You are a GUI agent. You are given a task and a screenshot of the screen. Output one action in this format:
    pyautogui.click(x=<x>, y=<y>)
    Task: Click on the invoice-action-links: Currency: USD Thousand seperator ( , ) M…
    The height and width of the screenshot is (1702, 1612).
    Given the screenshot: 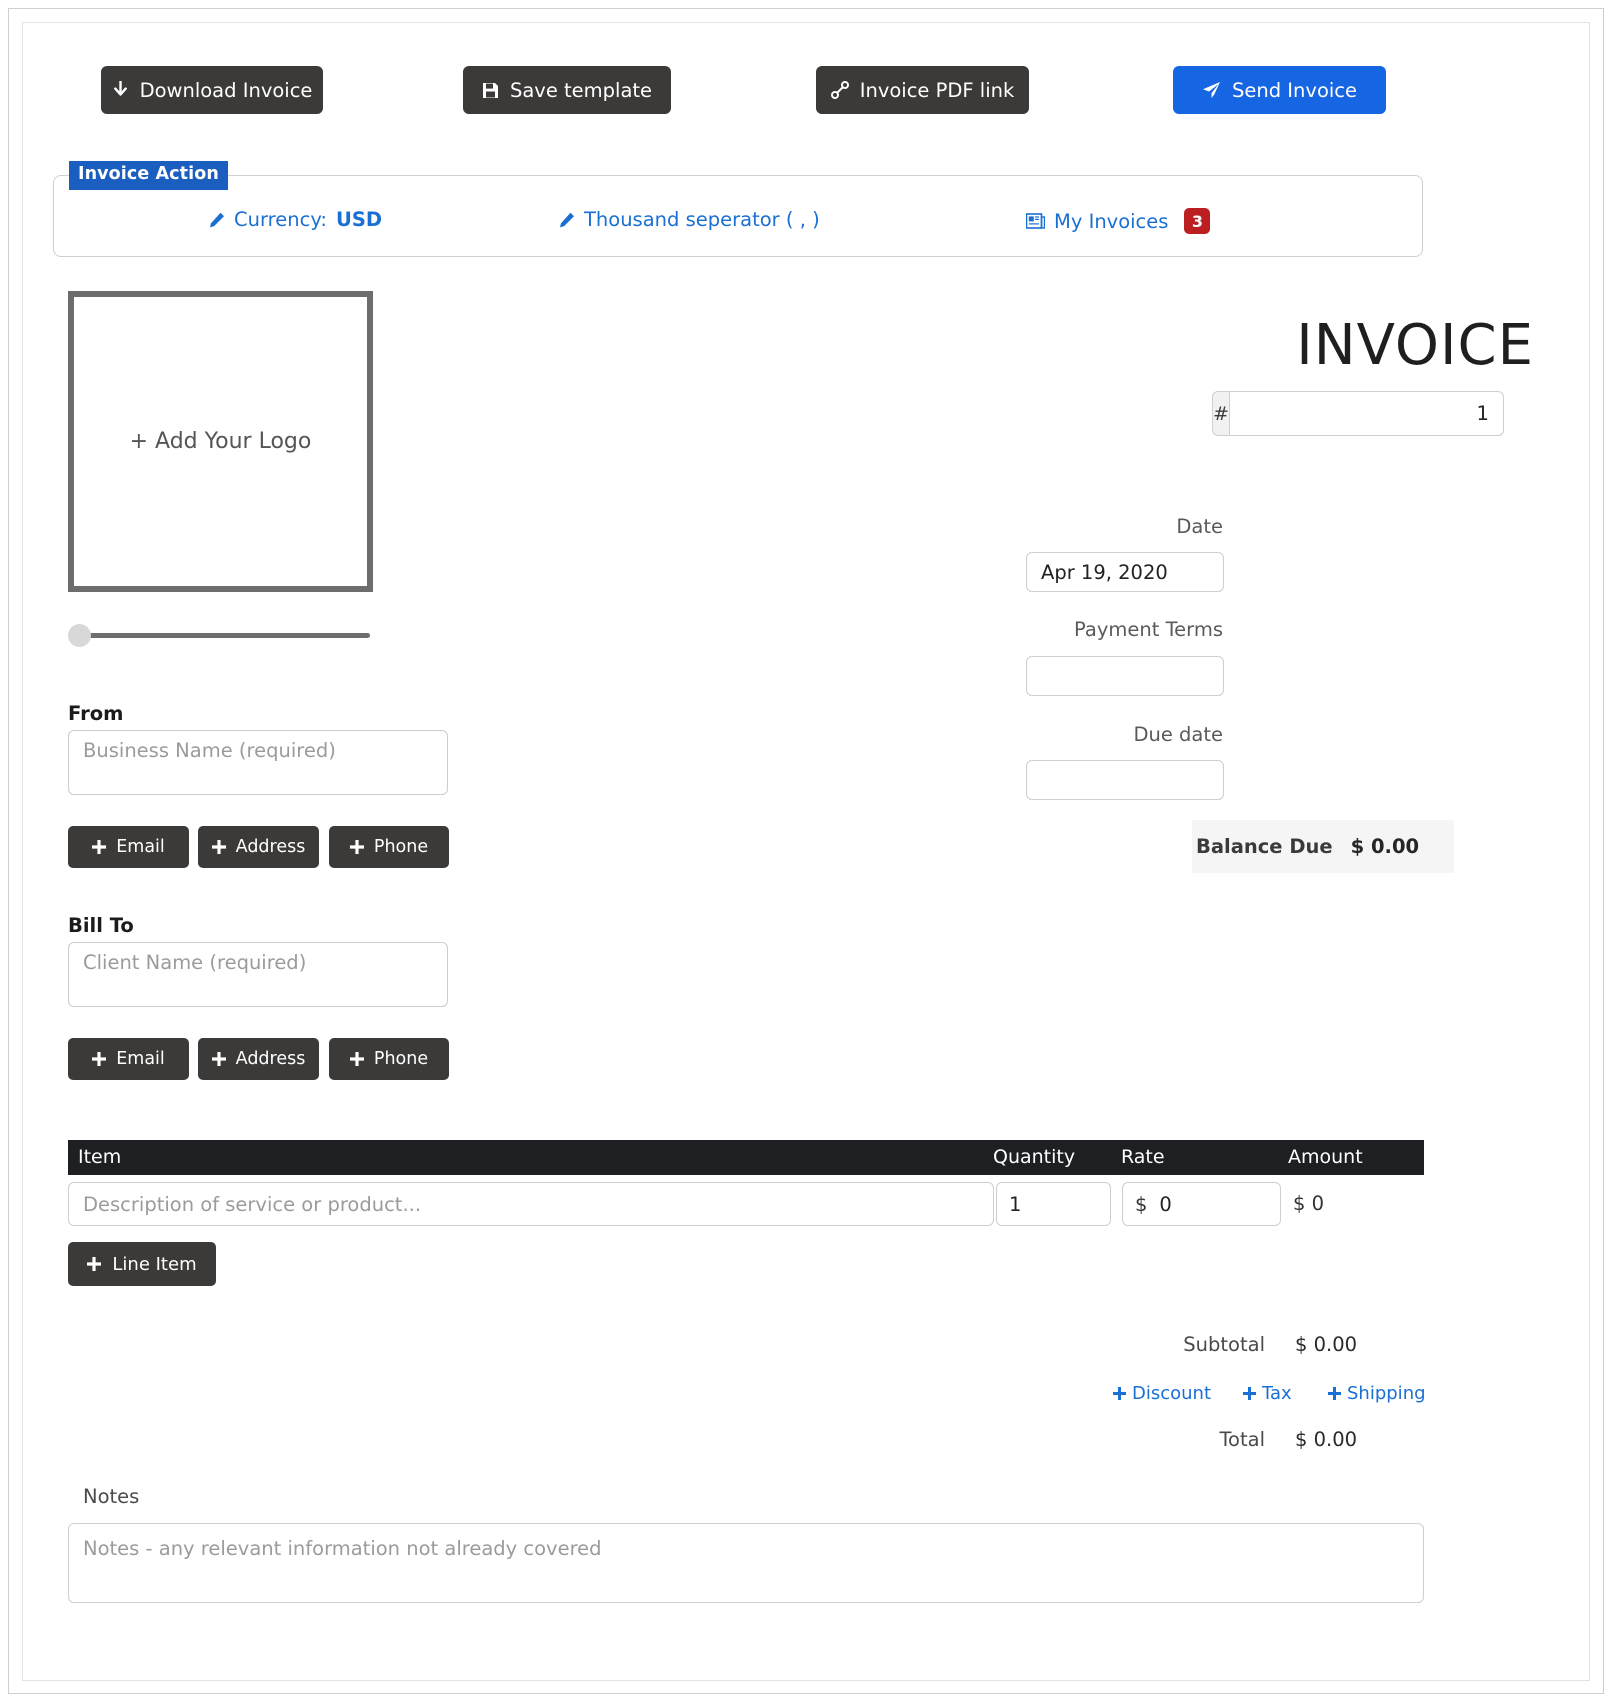 What is the action you would take?
    pyautogui.click(x=738, y=224)
    